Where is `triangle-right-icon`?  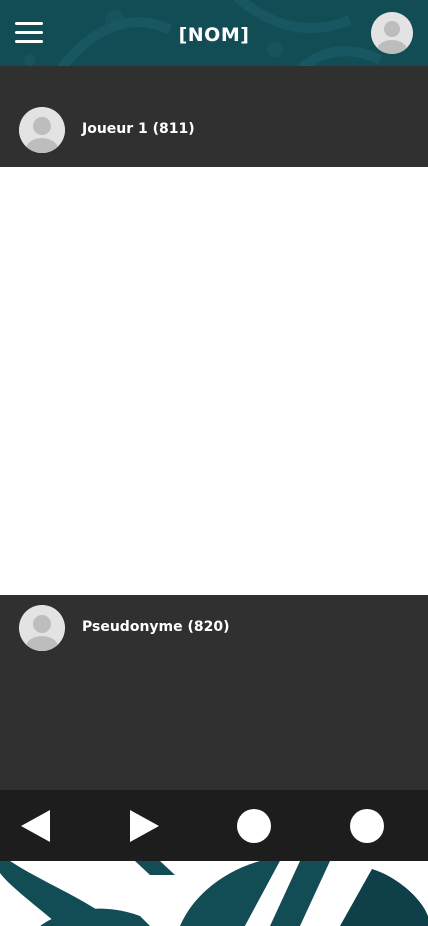 triangle-right-icon is located at coordinates (144, 826).